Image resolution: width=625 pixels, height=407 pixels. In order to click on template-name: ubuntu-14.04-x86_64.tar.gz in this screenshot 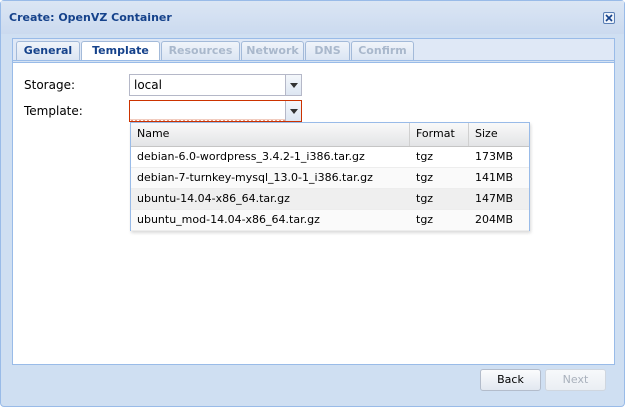, I will do `click(213, 198)`.